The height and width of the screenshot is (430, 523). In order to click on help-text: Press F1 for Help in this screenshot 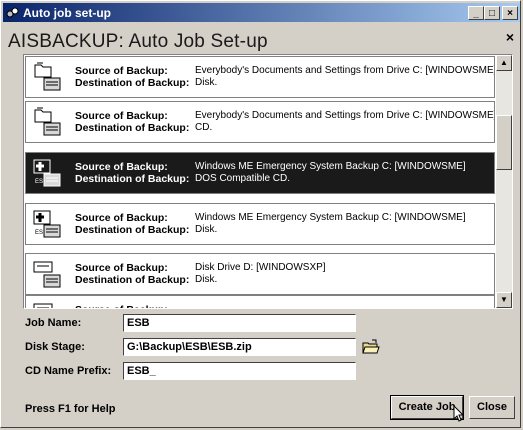, I will do `click(70, 409)`.